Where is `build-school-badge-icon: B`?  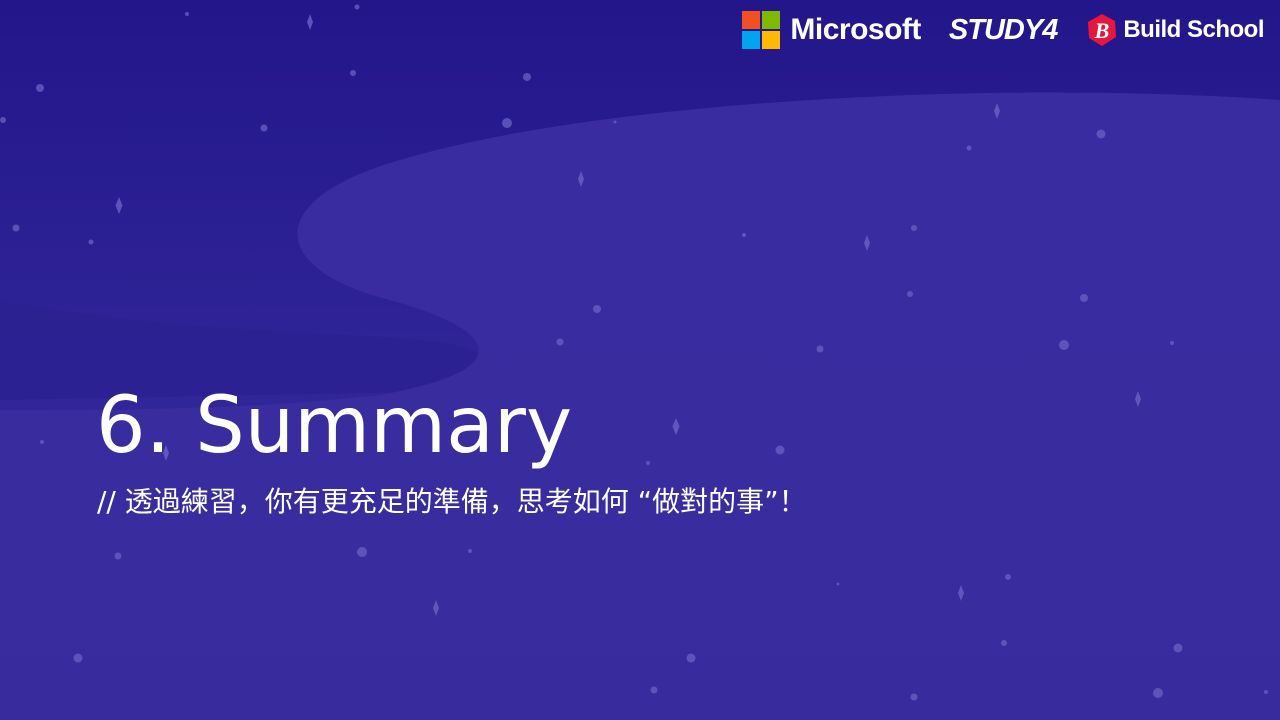
build-school-badge-icon: B is located at coordinates (1102, 30).